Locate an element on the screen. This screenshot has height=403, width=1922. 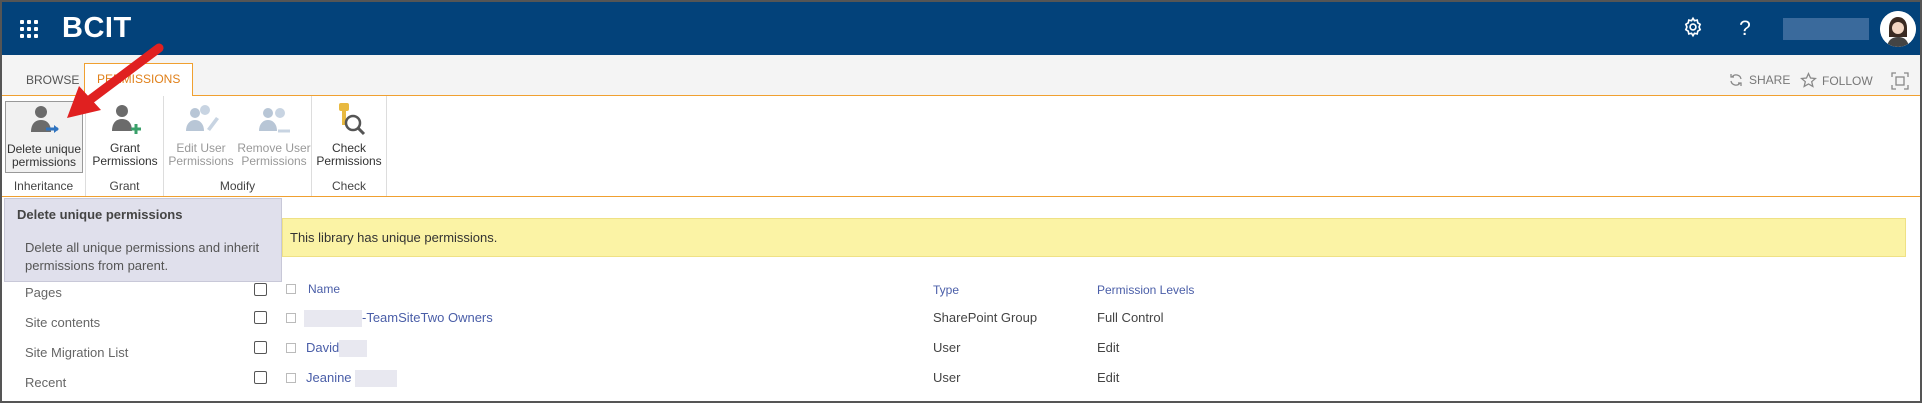
table-row: -TeamSiteTwo Owners is located at coordinates (398, 319).